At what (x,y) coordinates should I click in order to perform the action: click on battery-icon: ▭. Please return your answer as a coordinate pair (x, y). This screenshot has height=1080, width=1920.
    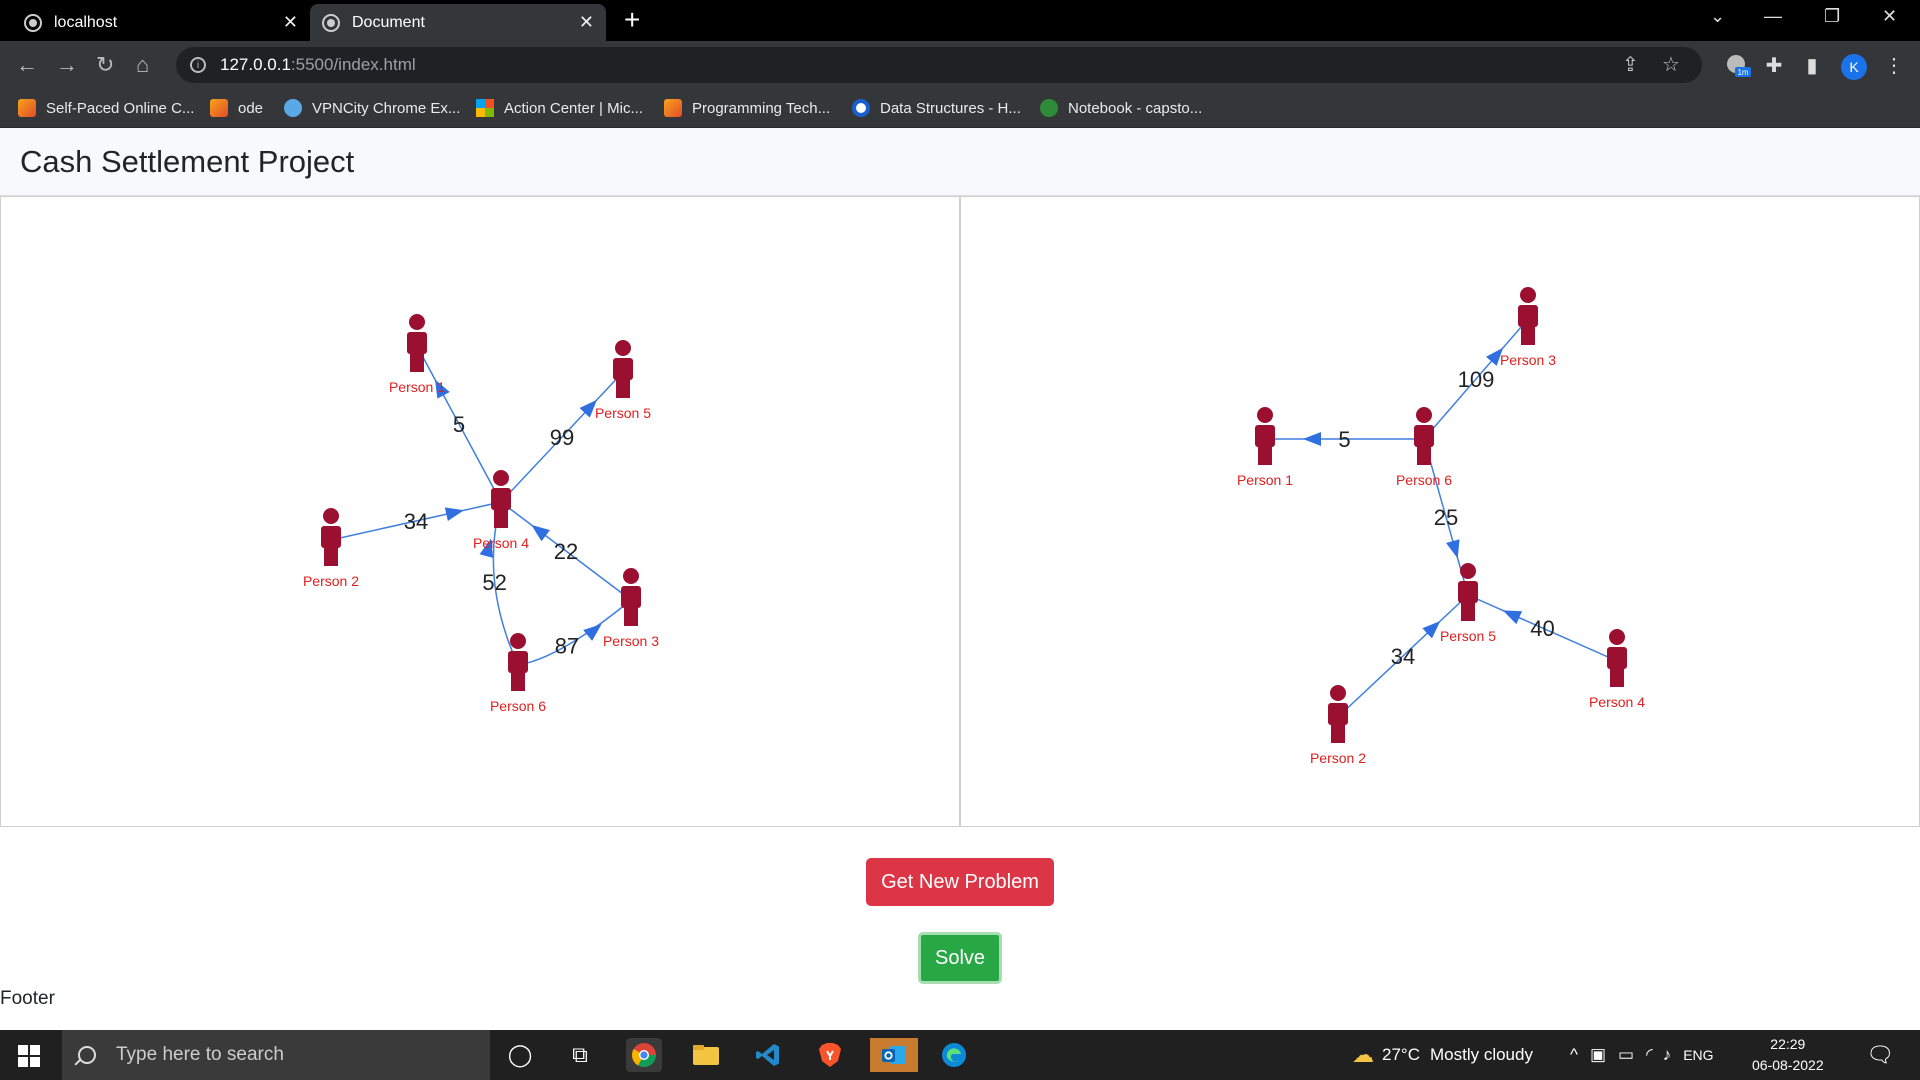
    Looking at the image, I should click on (1626, 1055).